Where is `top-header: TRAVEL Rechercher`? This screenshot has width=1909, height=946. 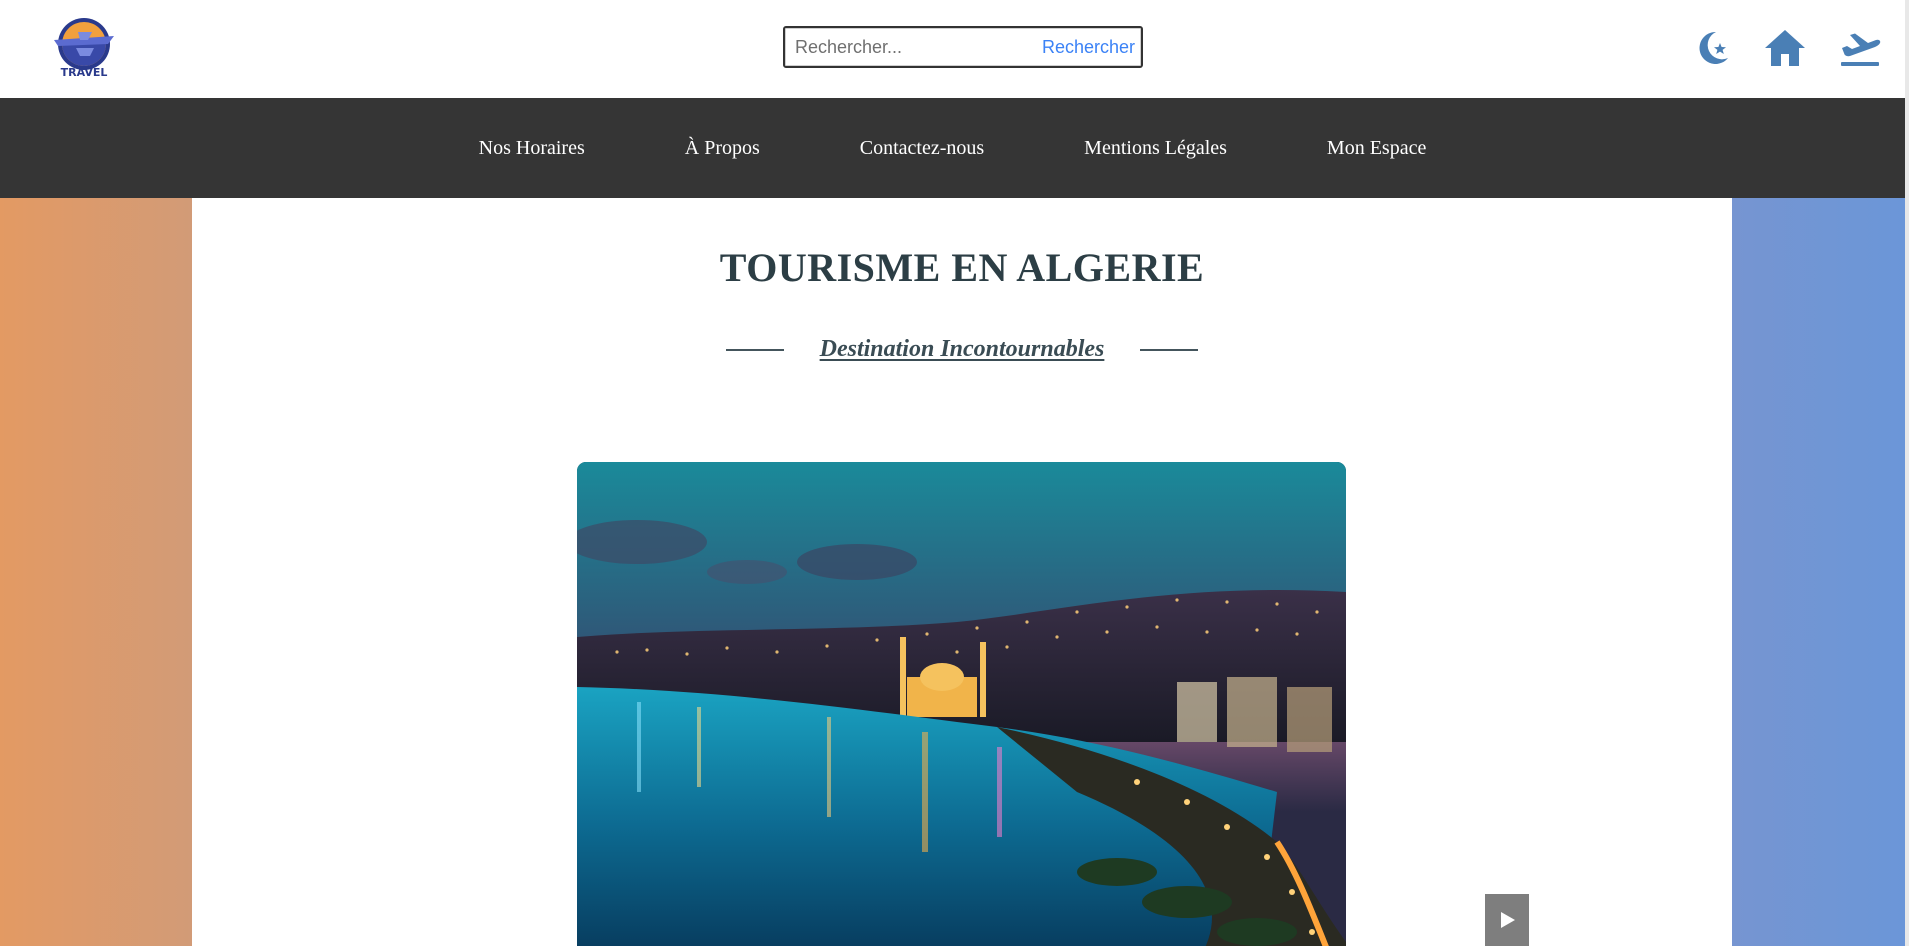 top-header: TRAVEL Rechercher is located at coordinates (952, 49).